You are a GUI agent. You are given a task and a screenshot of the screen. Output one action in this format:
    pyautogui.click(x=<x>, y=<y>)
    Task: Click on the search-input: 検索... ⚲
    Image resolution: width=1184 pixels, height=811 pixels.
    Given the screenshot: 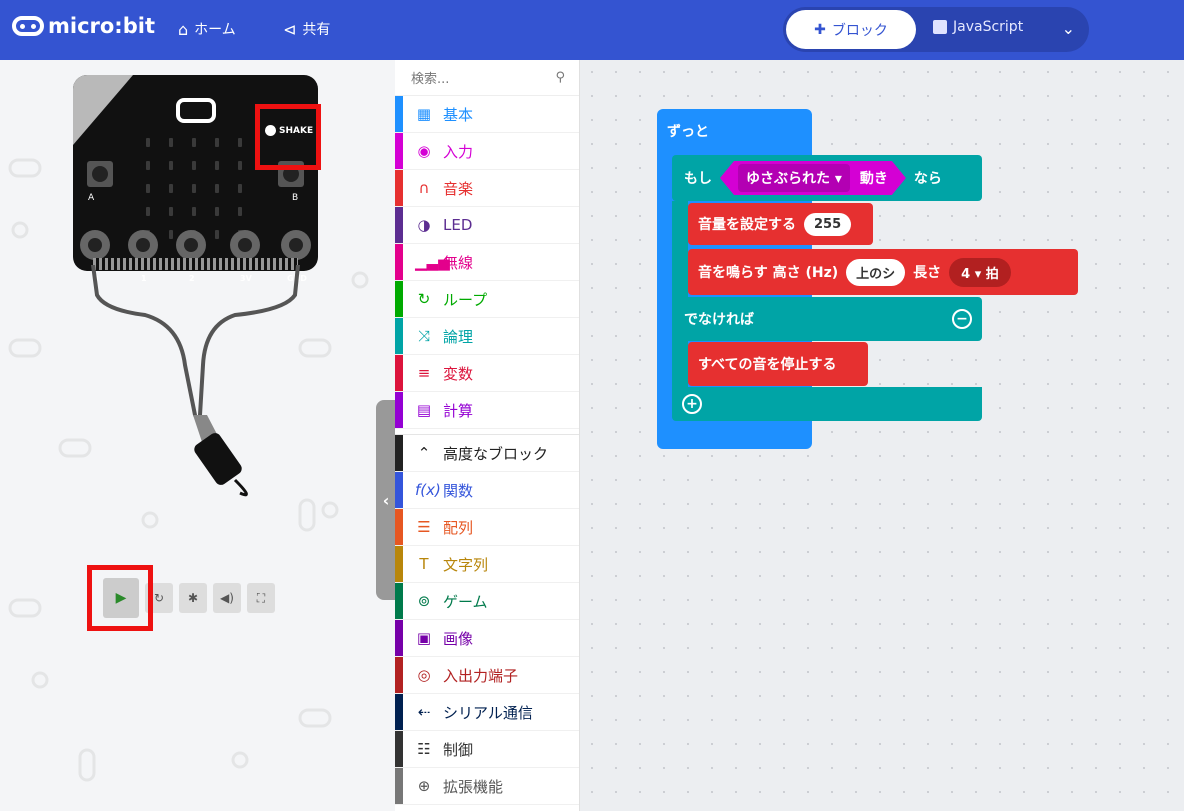 What is the action you would take?
    pyautogui.click(x=487, y=78)
    